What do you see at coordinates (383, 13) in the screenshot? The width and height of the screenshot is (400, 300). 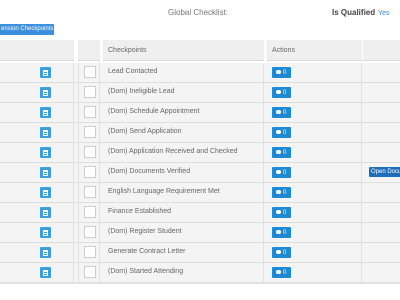 I see `is-qualified-value: Yes` at bounding box center [383, 13].